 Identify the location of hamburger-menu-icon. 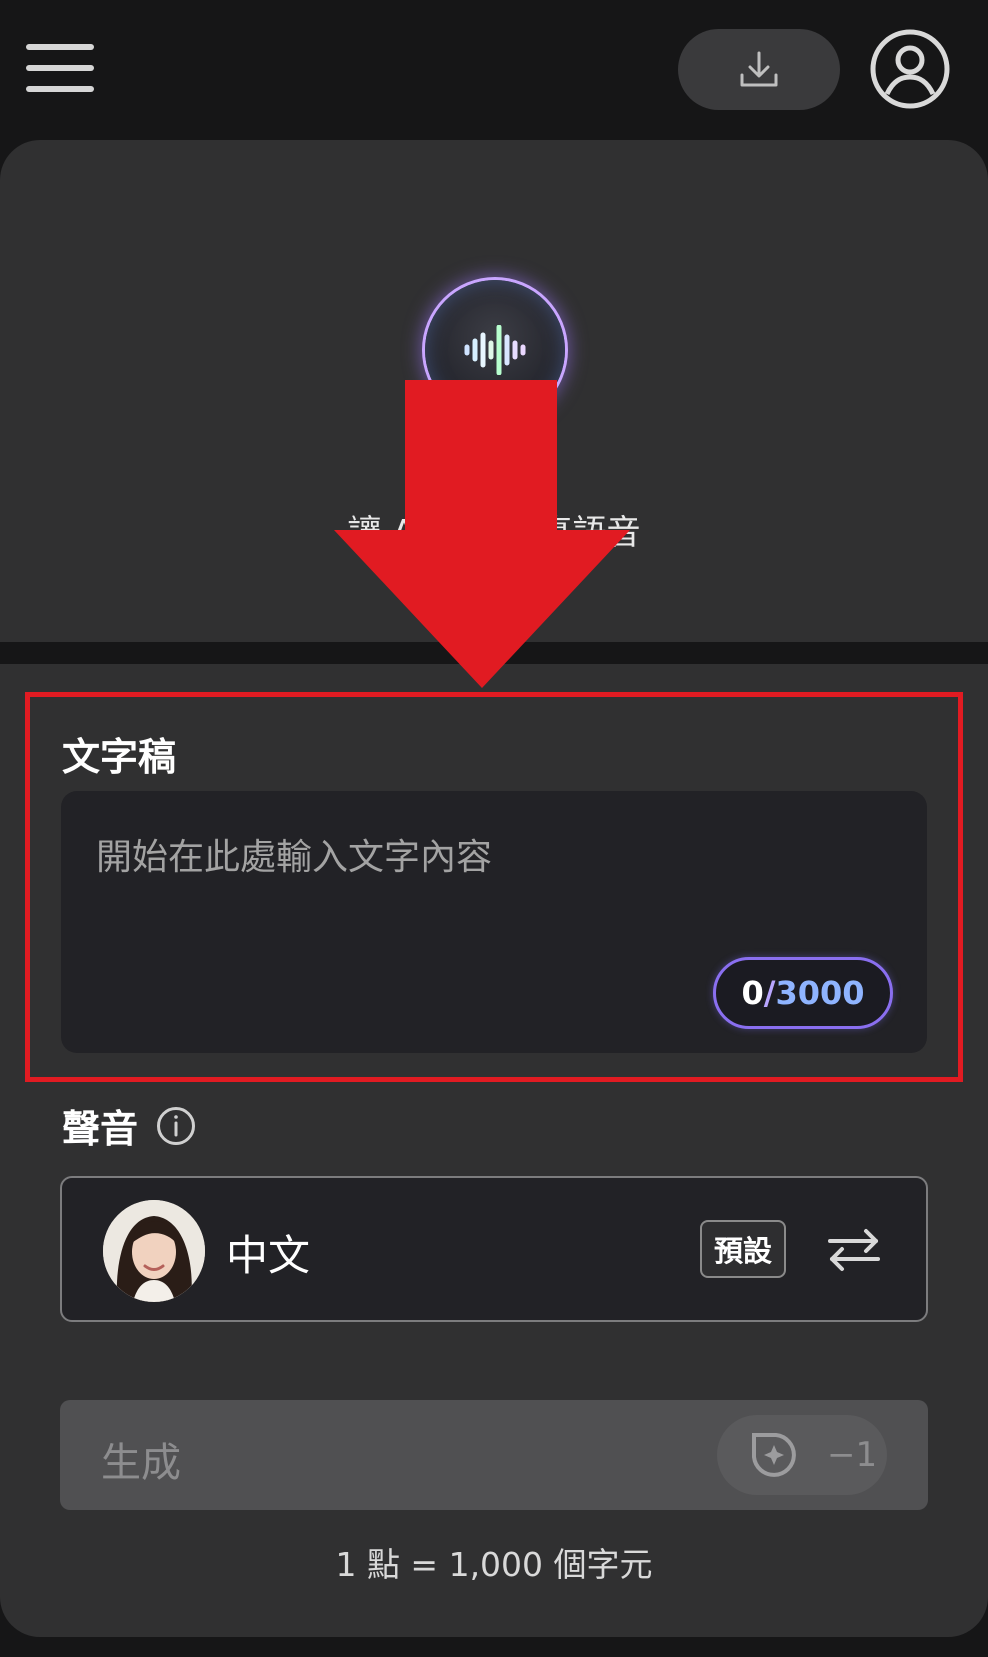
(60, 68).